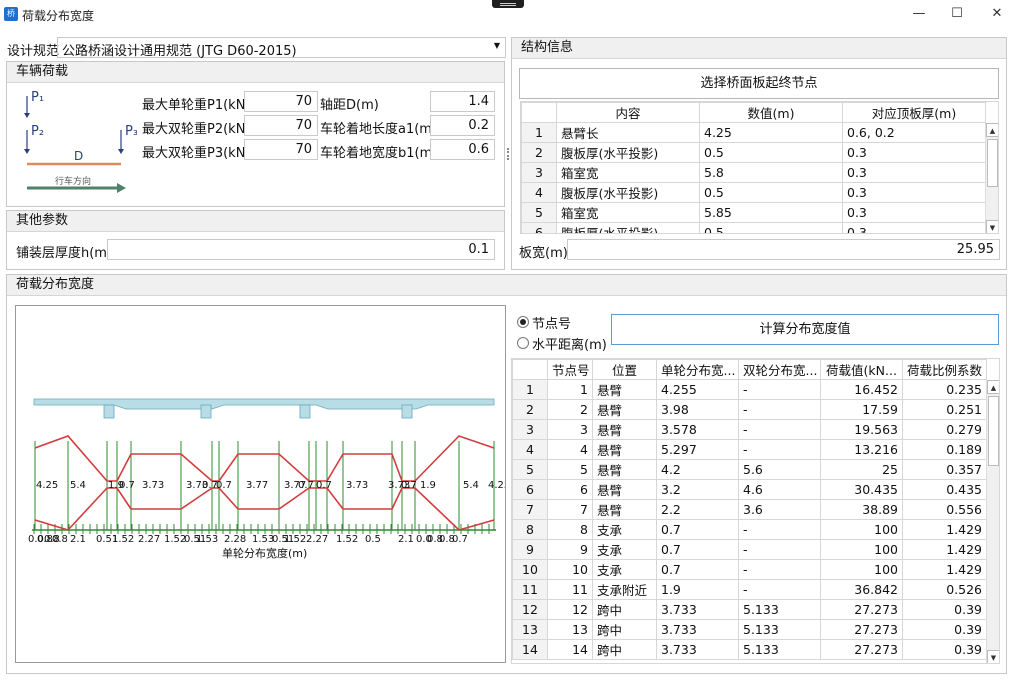  I want to click on row-header: 8, so click(530, 529).